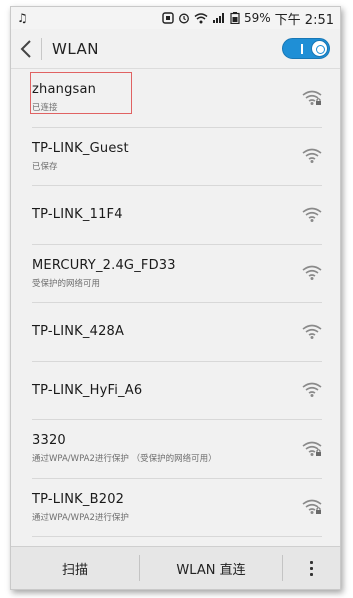  What do you see at coordinates (177, 391) in the screenshot?
I see `network-item: TP-LINK_HyFi_A6` at bounding box center [177, 391].